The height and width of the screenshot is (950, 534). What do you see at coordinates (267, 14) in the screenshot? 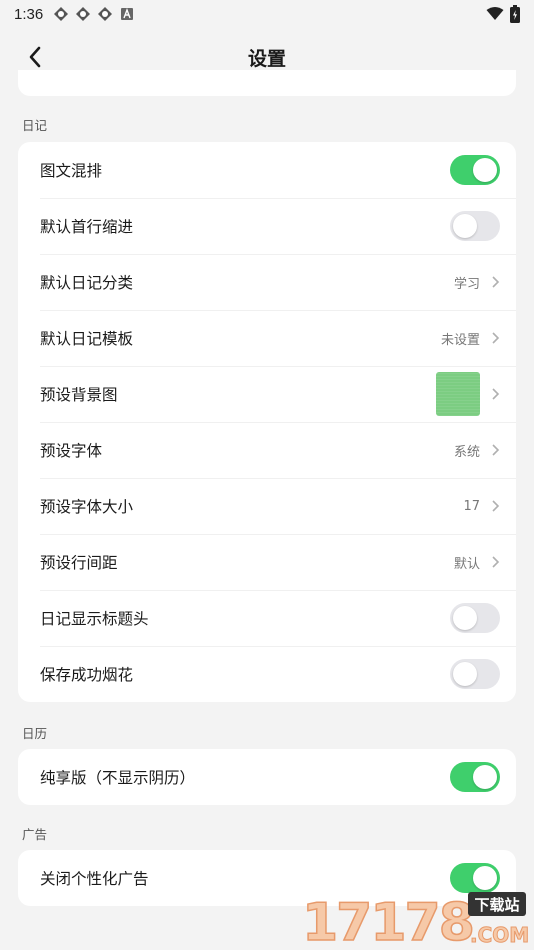
I see `status-bar: 1:36` at bounding box center [267, 14].